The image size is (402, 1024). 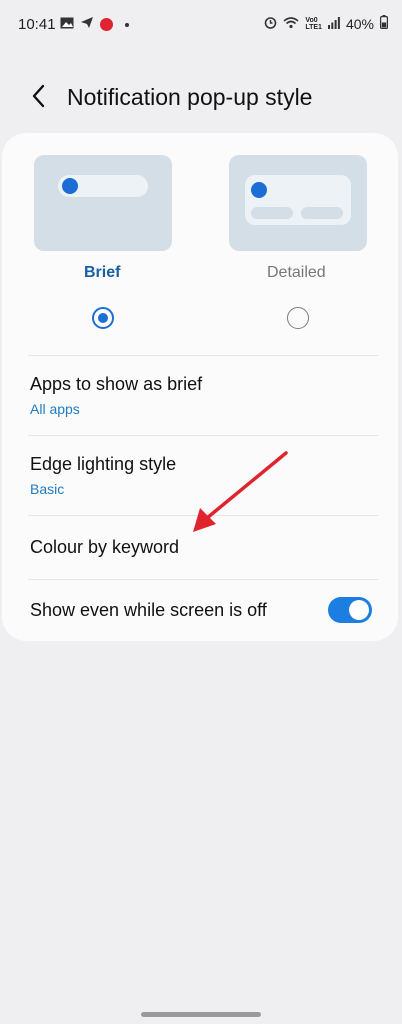 What do you see at coordinates (298, 203) in the screenshot?
I see `detailed-style-preview` at bounding box center [298, 203].